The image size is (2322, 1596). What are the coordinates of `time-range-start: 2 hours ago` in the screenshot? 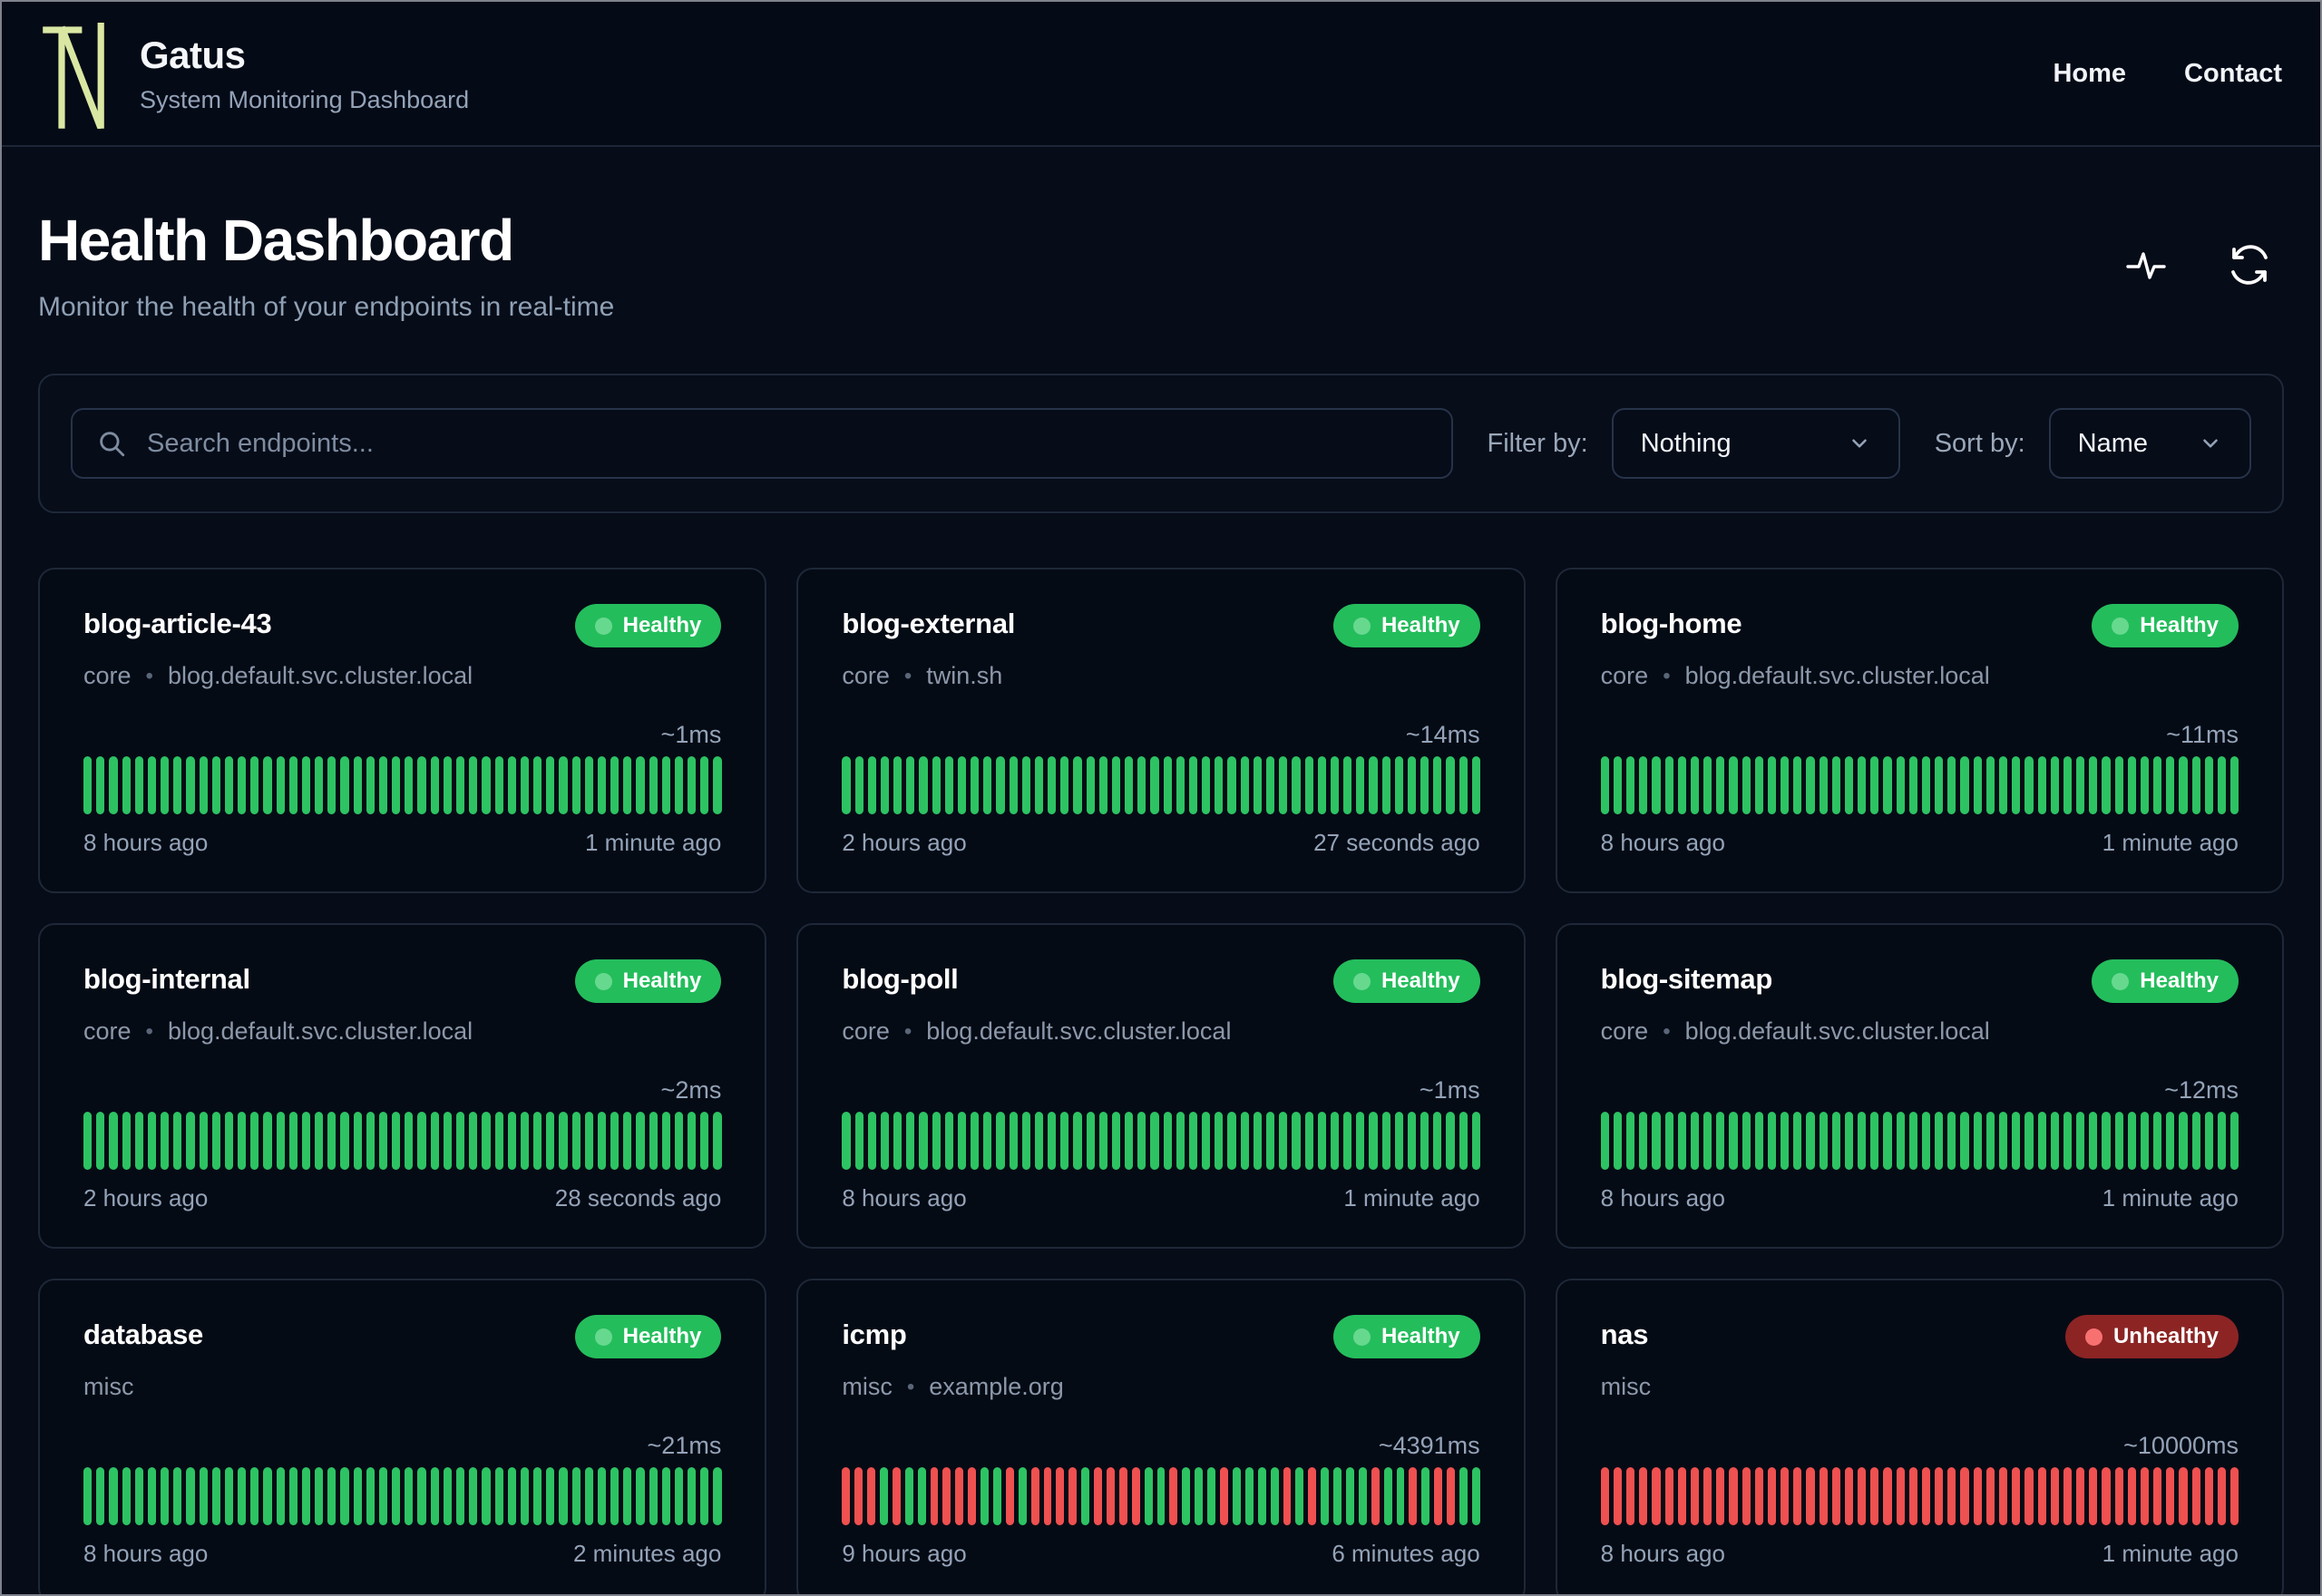 It's located at (146, 1198).